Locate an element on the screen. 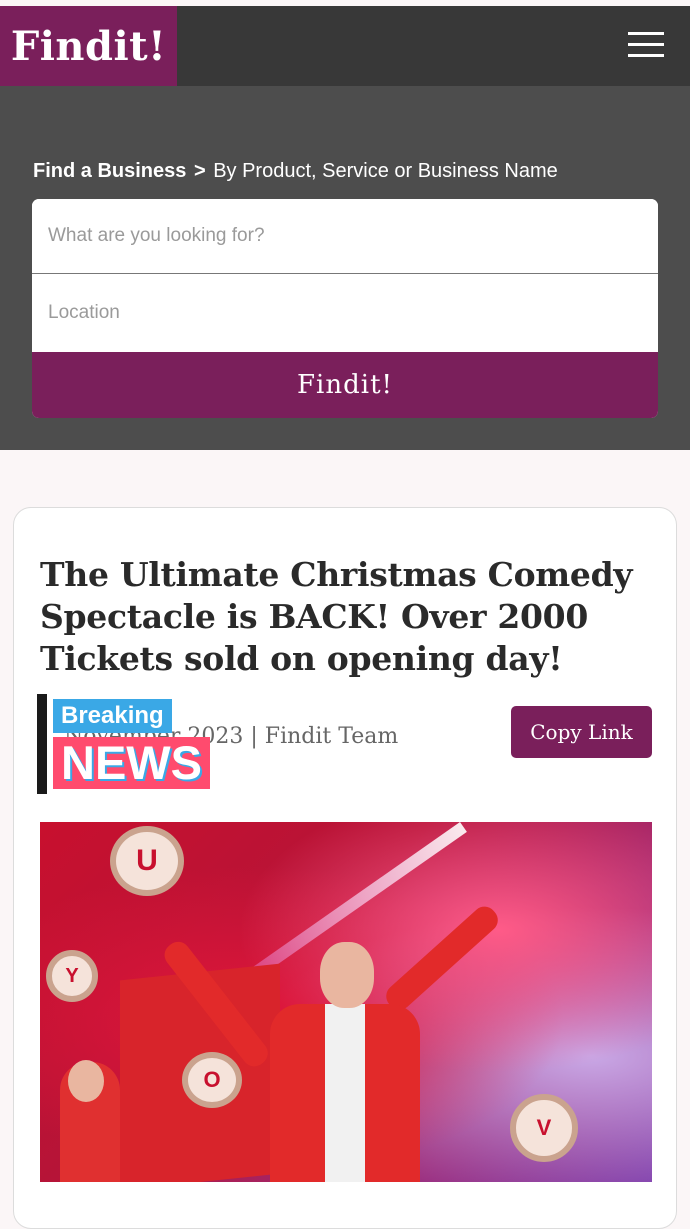 This screenshot has height=1229, width=690. tambourine: Y is located at coordinates (72, 976).